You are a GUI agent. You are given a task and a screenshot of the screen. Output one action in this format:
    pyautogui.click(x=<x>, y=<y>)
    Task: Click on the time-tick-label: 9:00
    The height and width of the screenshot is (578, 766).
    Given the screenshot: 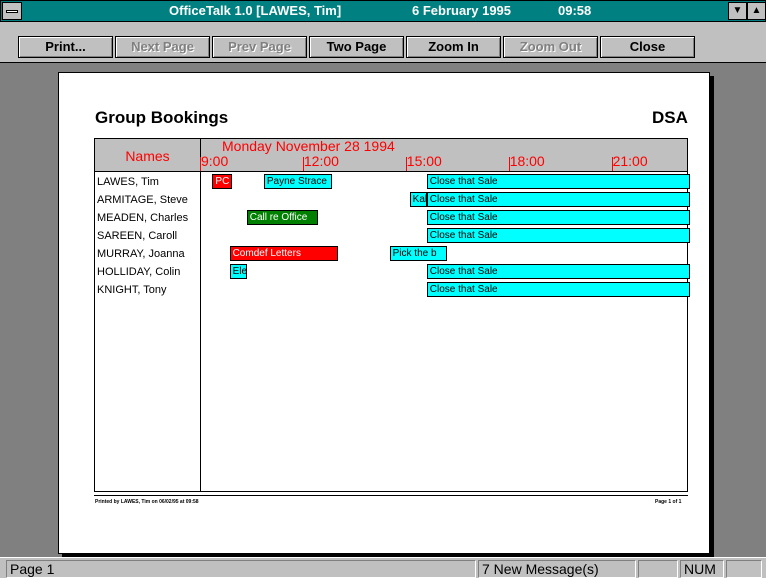 What is the action you would take?
    pyautogui.click(x=215, y=161)
    